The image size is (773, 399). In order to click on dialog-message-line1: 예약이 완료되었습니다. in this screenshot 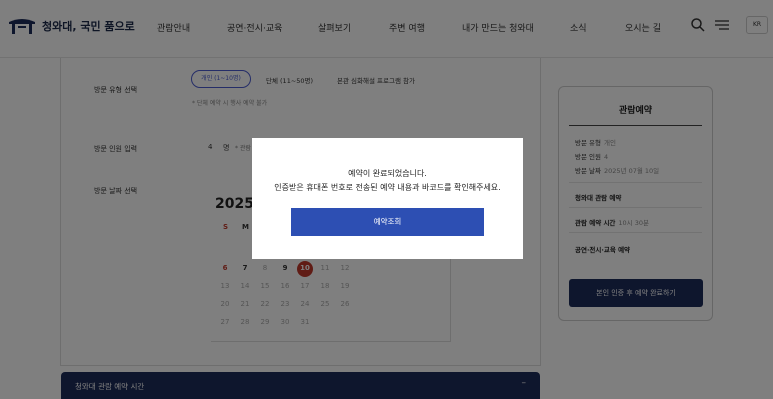, I will do `click(387, 173)`.